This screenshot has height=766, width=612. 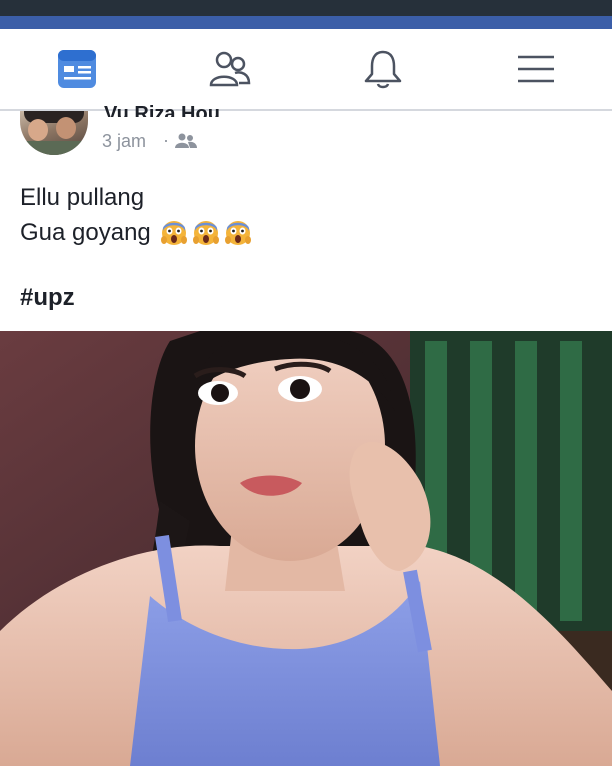 I want to click on friends-icon, so click(x=229, y=69).